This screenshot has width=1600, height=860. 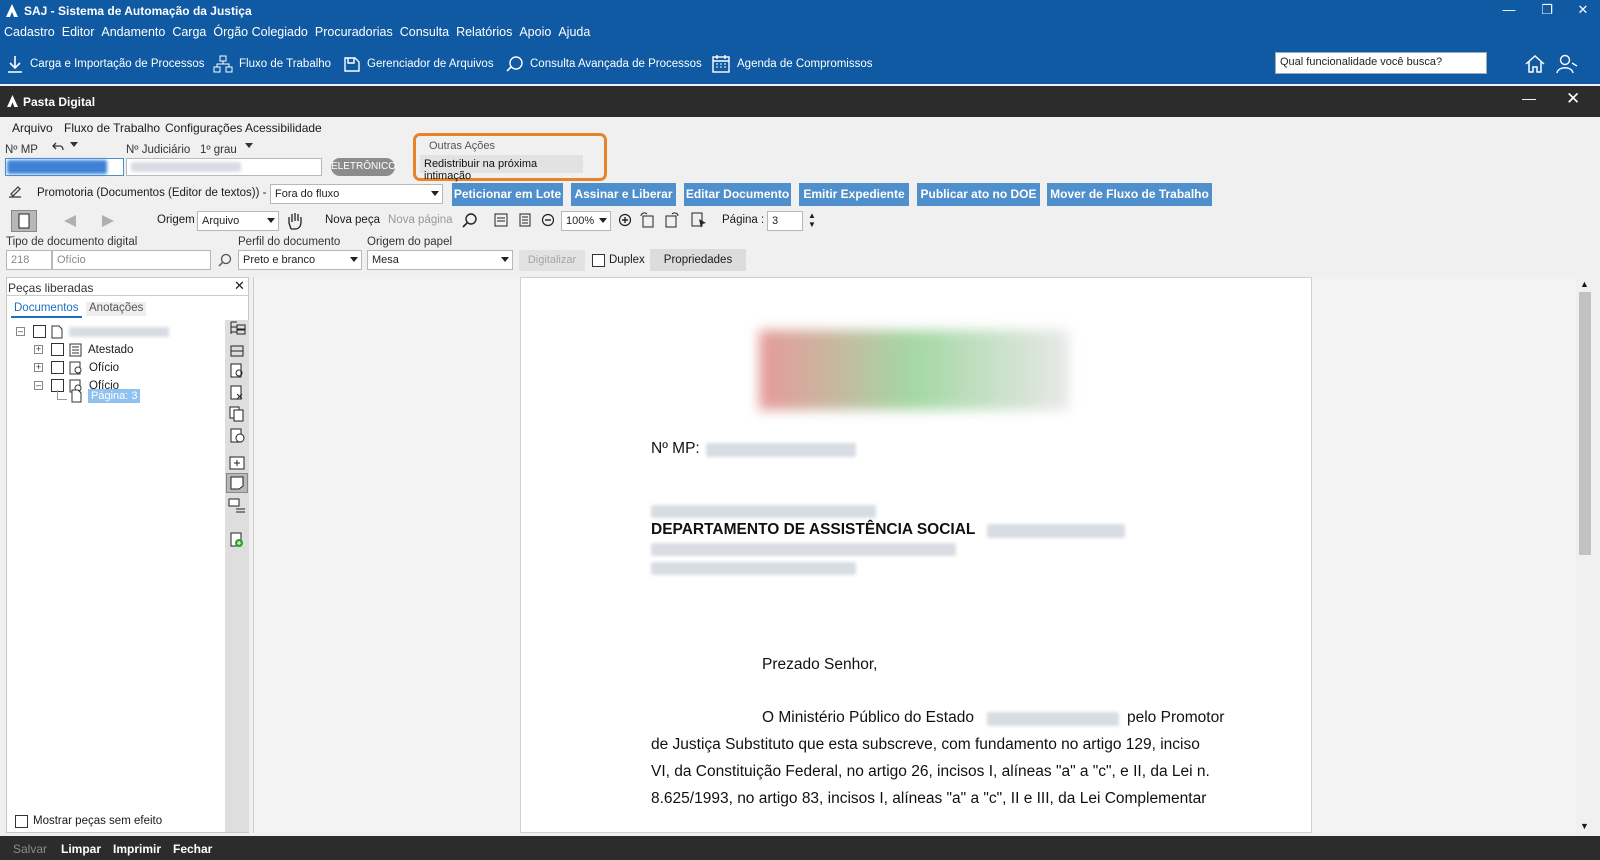 I want to click on salvar-button: Salvar, so click(x=30, y=849).